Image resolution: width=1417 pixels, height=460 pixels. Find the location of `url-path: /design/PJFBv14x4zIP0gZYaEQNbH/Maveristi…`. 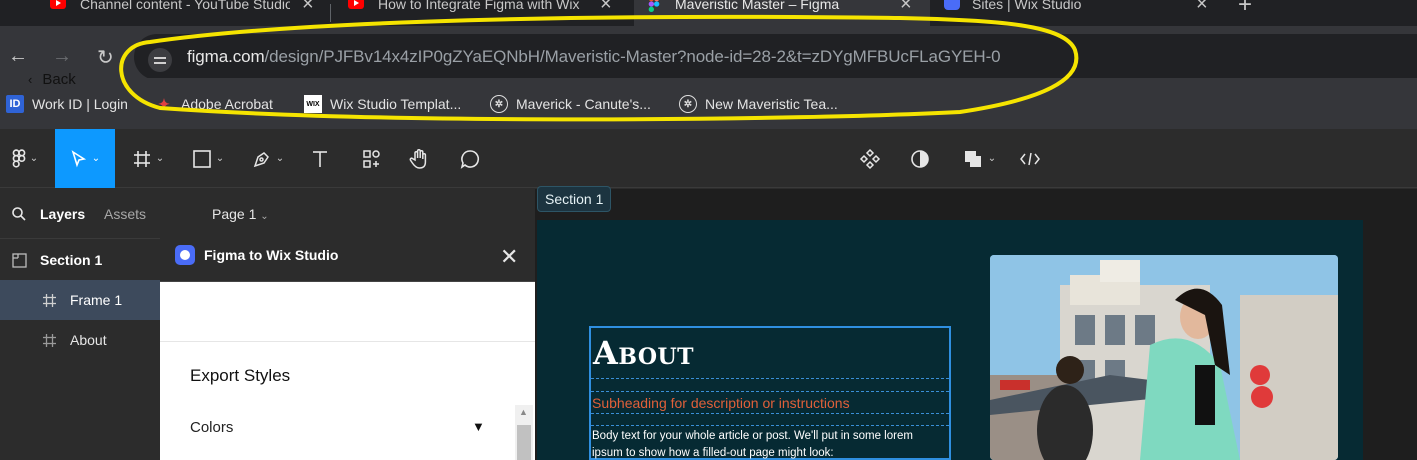

url-path: /design/PJFBv14x4zIP0gZYaEQNbH/Maveristi… is located at coordinates (632, 56).